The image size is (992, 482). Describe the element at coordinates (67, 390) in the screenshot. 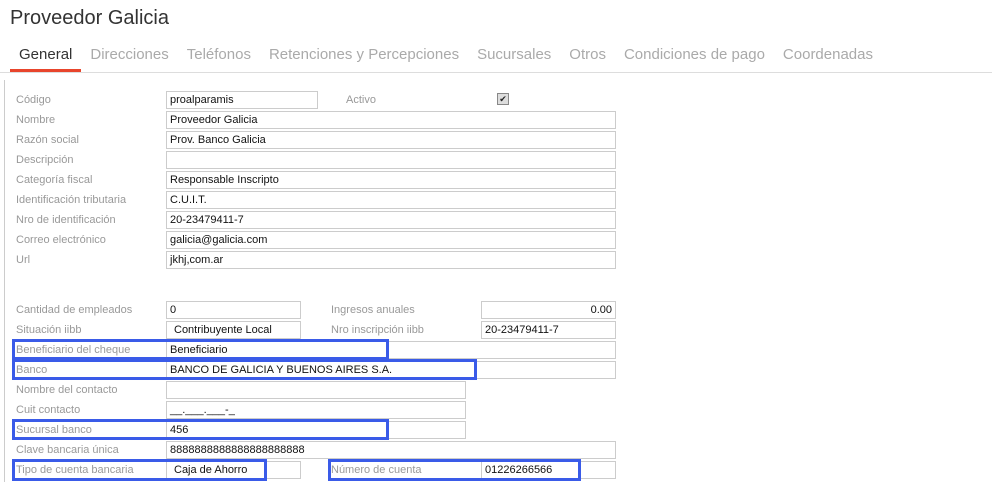

I see `contacto-label: Nombre del contacto` at that location.